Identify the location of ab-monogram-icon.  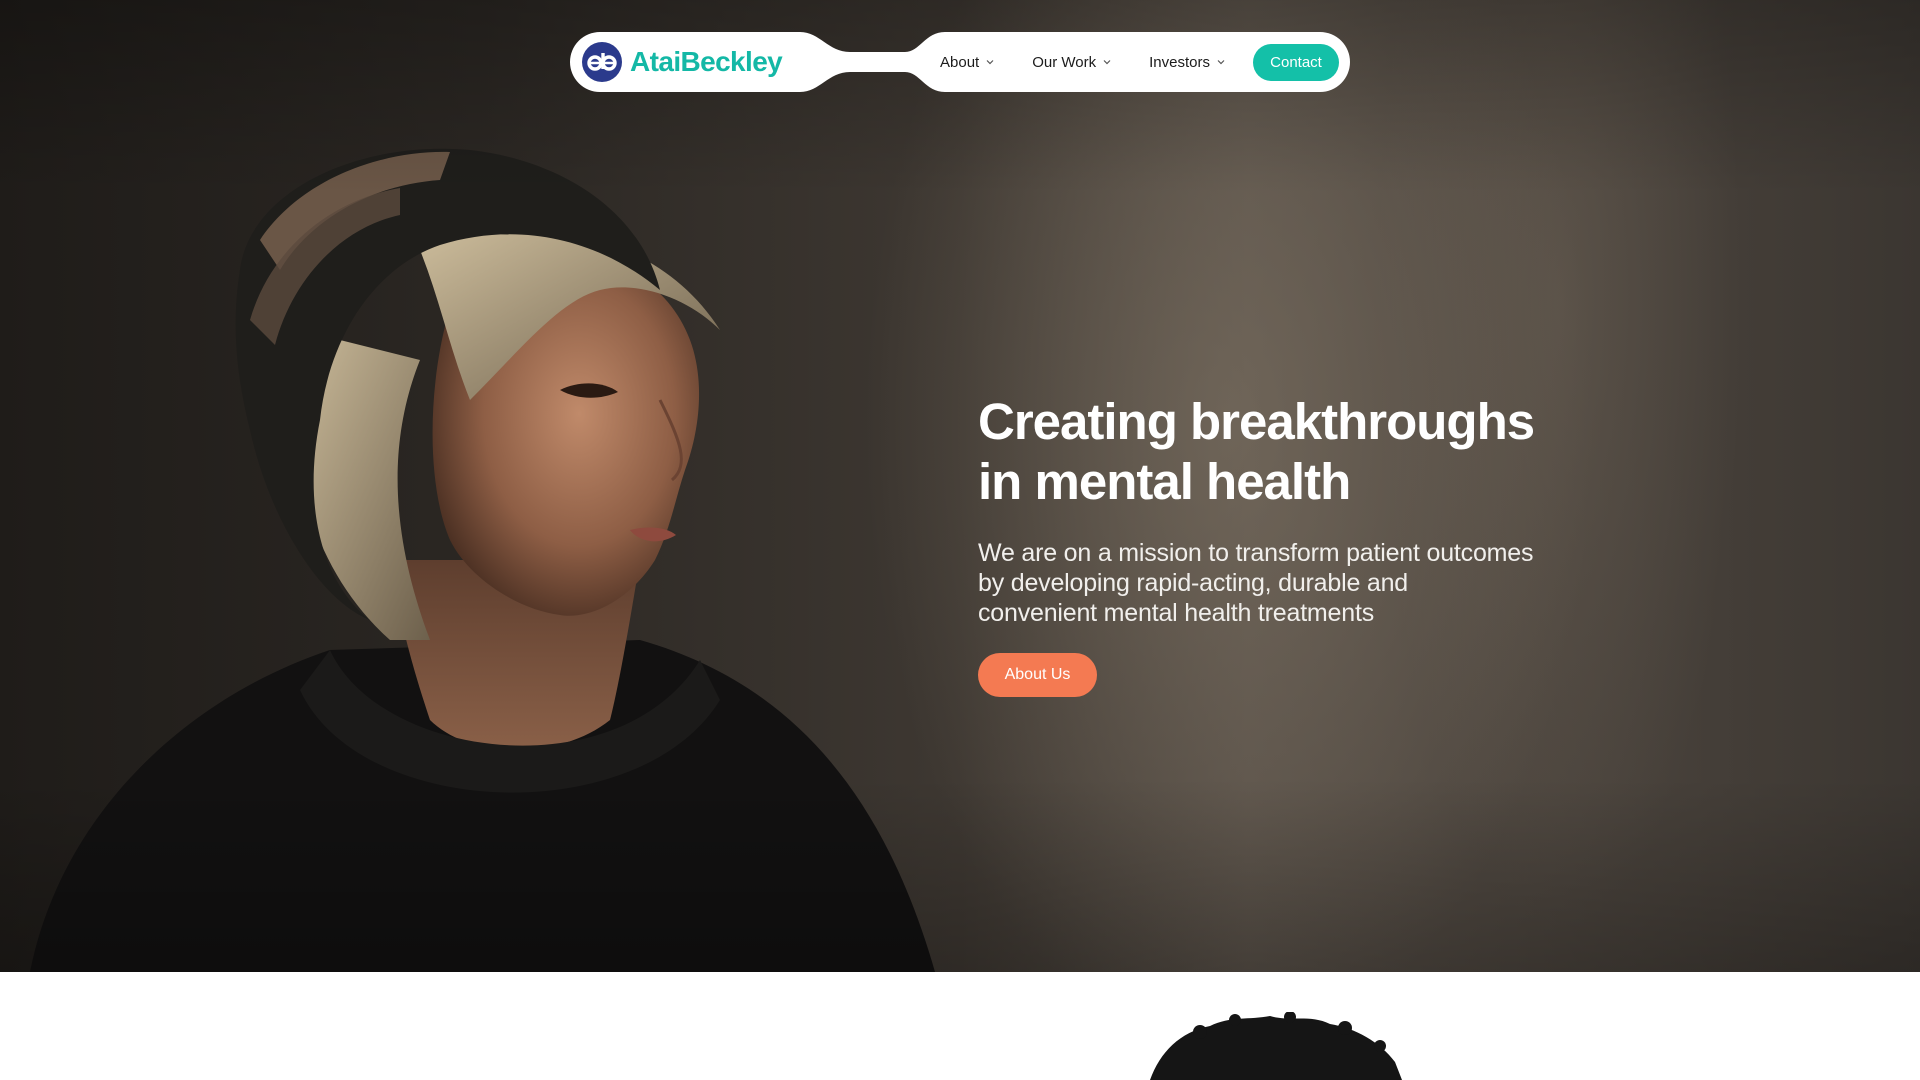
(602, 62).